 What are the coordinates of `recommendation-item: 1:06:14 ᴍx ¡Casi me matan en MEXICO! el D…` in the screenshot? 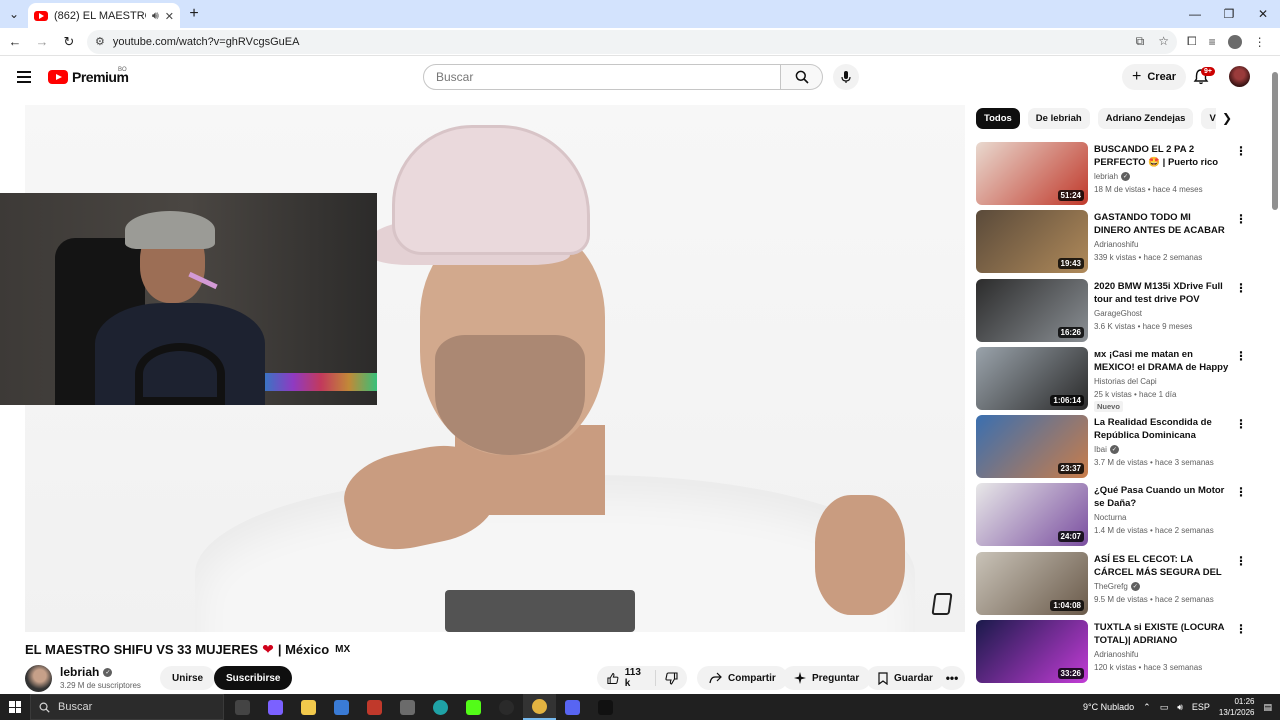 It's located at (1112, 380).